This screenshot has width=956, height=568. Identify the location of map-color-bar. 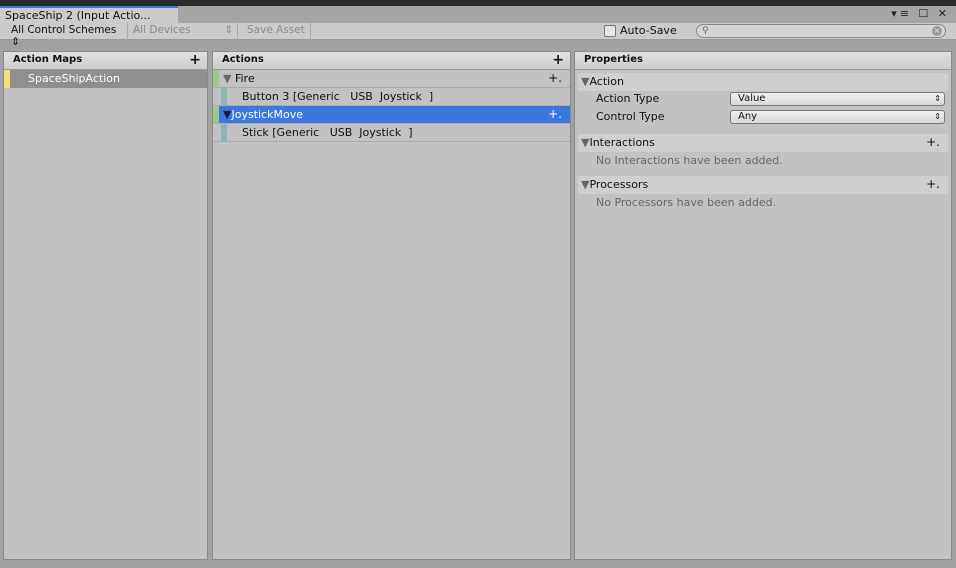
(7, 79).